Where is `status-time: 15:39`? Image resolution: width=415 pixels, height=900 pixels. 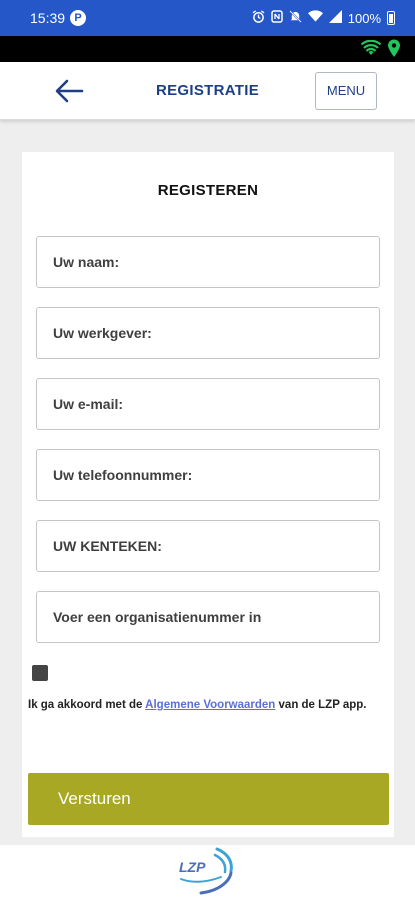
status-time: 15:39 is located at coordinates (48, 18).